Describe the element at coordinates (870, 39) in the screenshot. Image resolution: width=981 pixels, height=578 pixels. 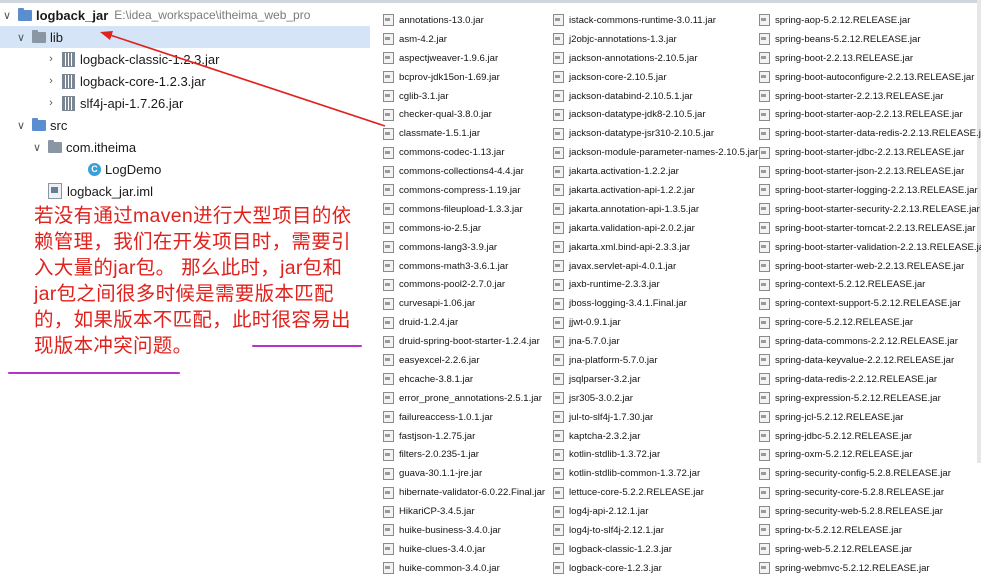
I see `jar-file-item: spring-beans-5.2.12.RELEASE.jar` at that location.